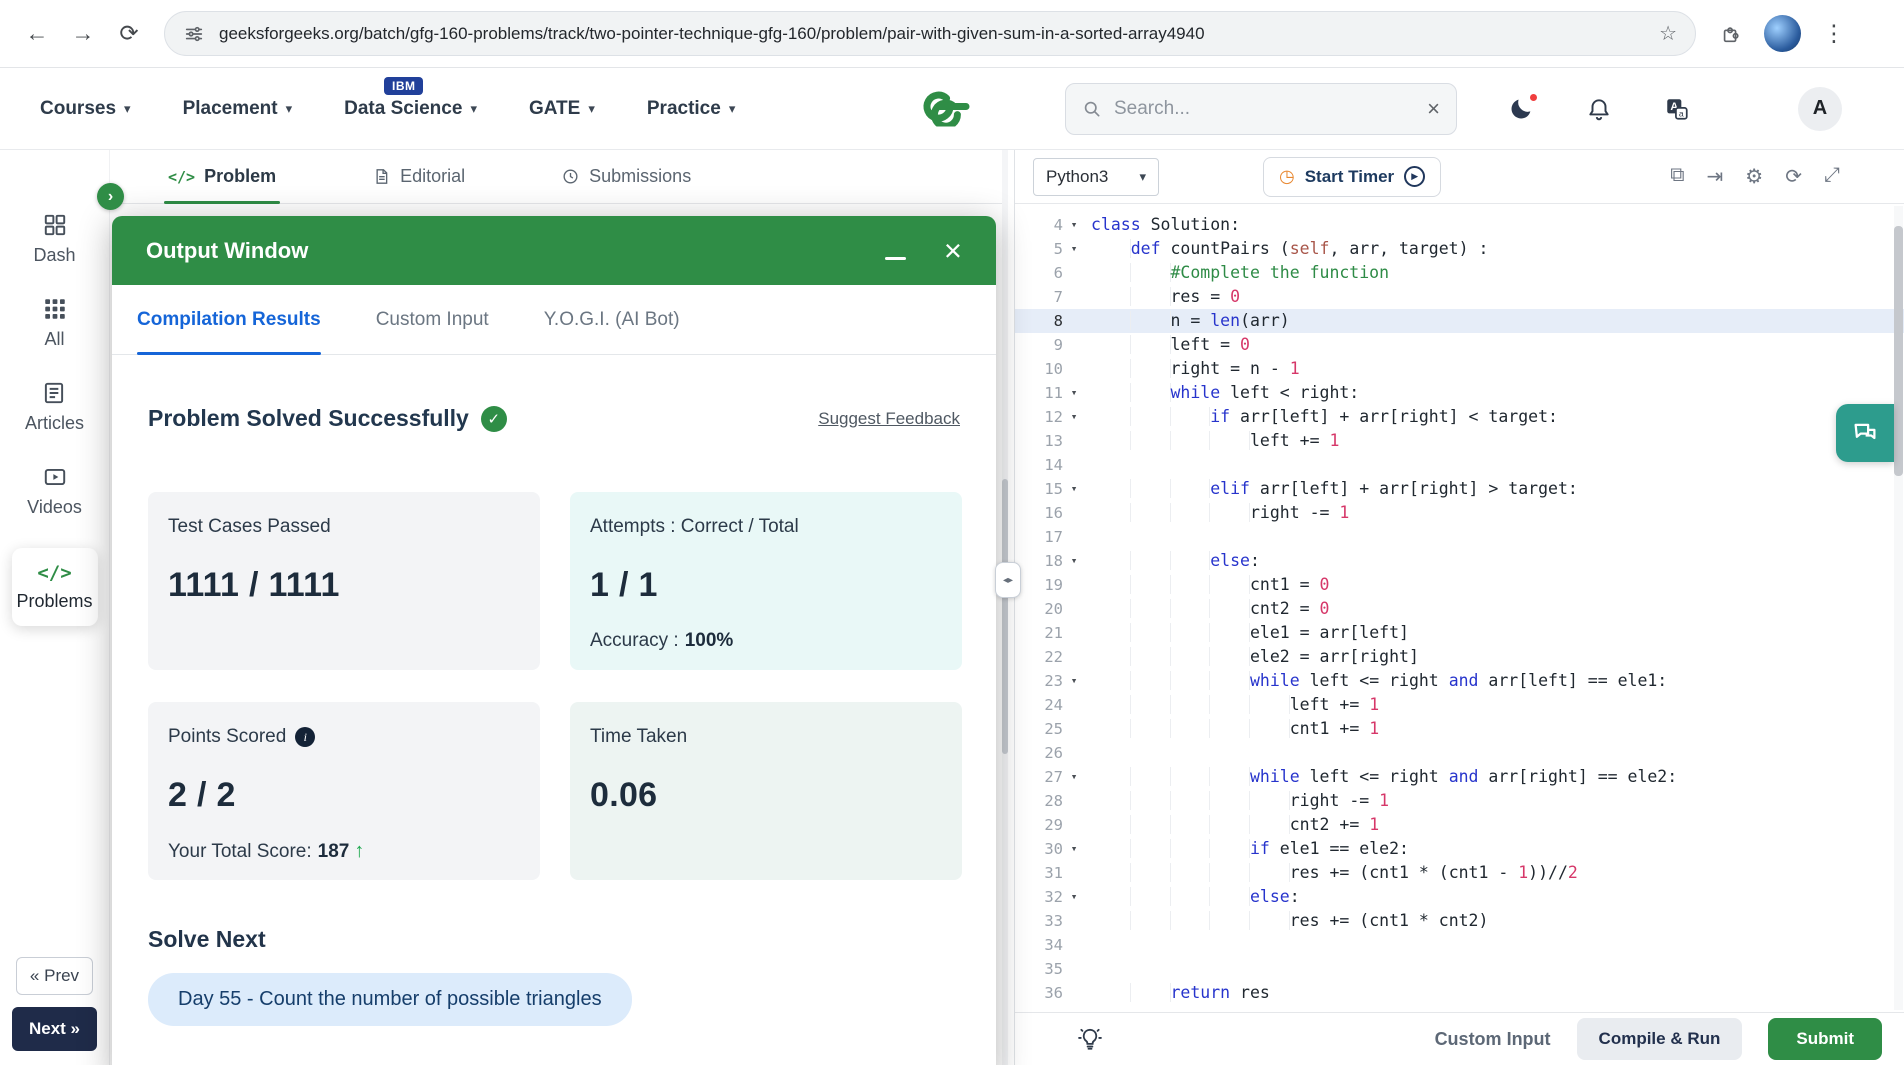 The width and height of the screenshot is (1904, 1065). I want to click on sidebar-item-all: All, so click(55, 323).